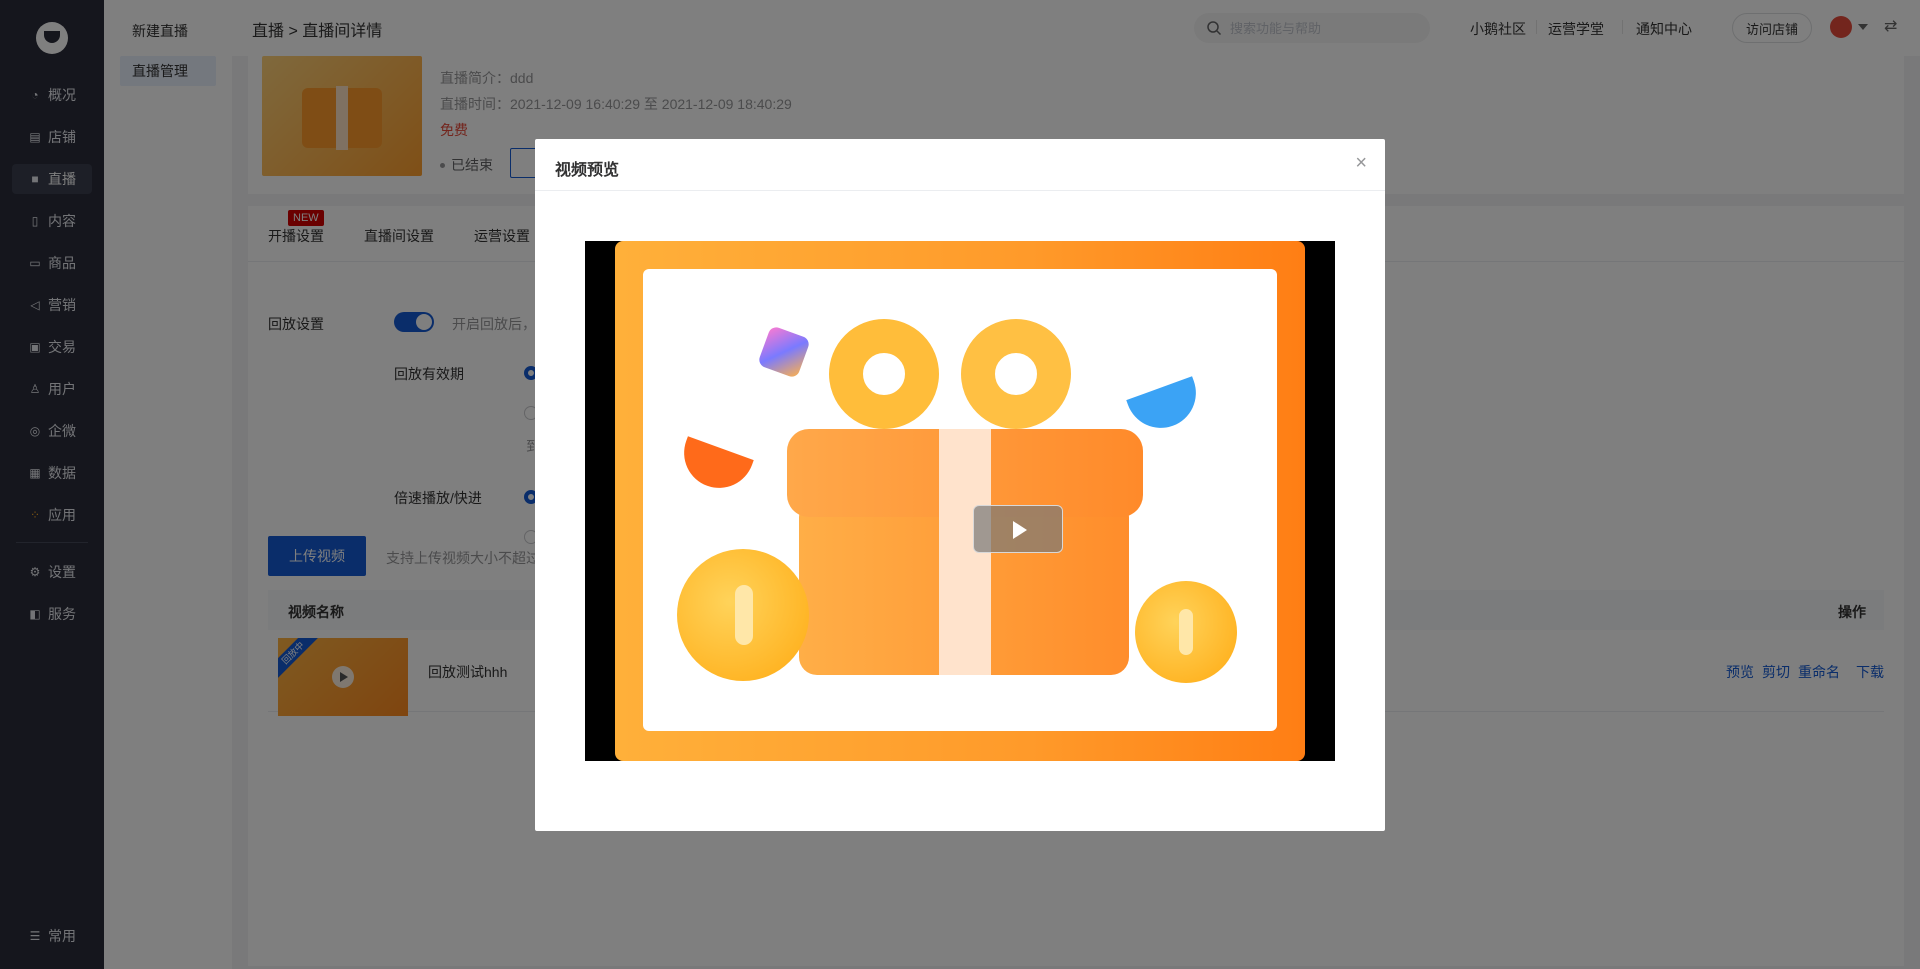  Describe the element at coordinates (587, 170) in the screenshot. I see `modal-title: 视频预览` at that location.